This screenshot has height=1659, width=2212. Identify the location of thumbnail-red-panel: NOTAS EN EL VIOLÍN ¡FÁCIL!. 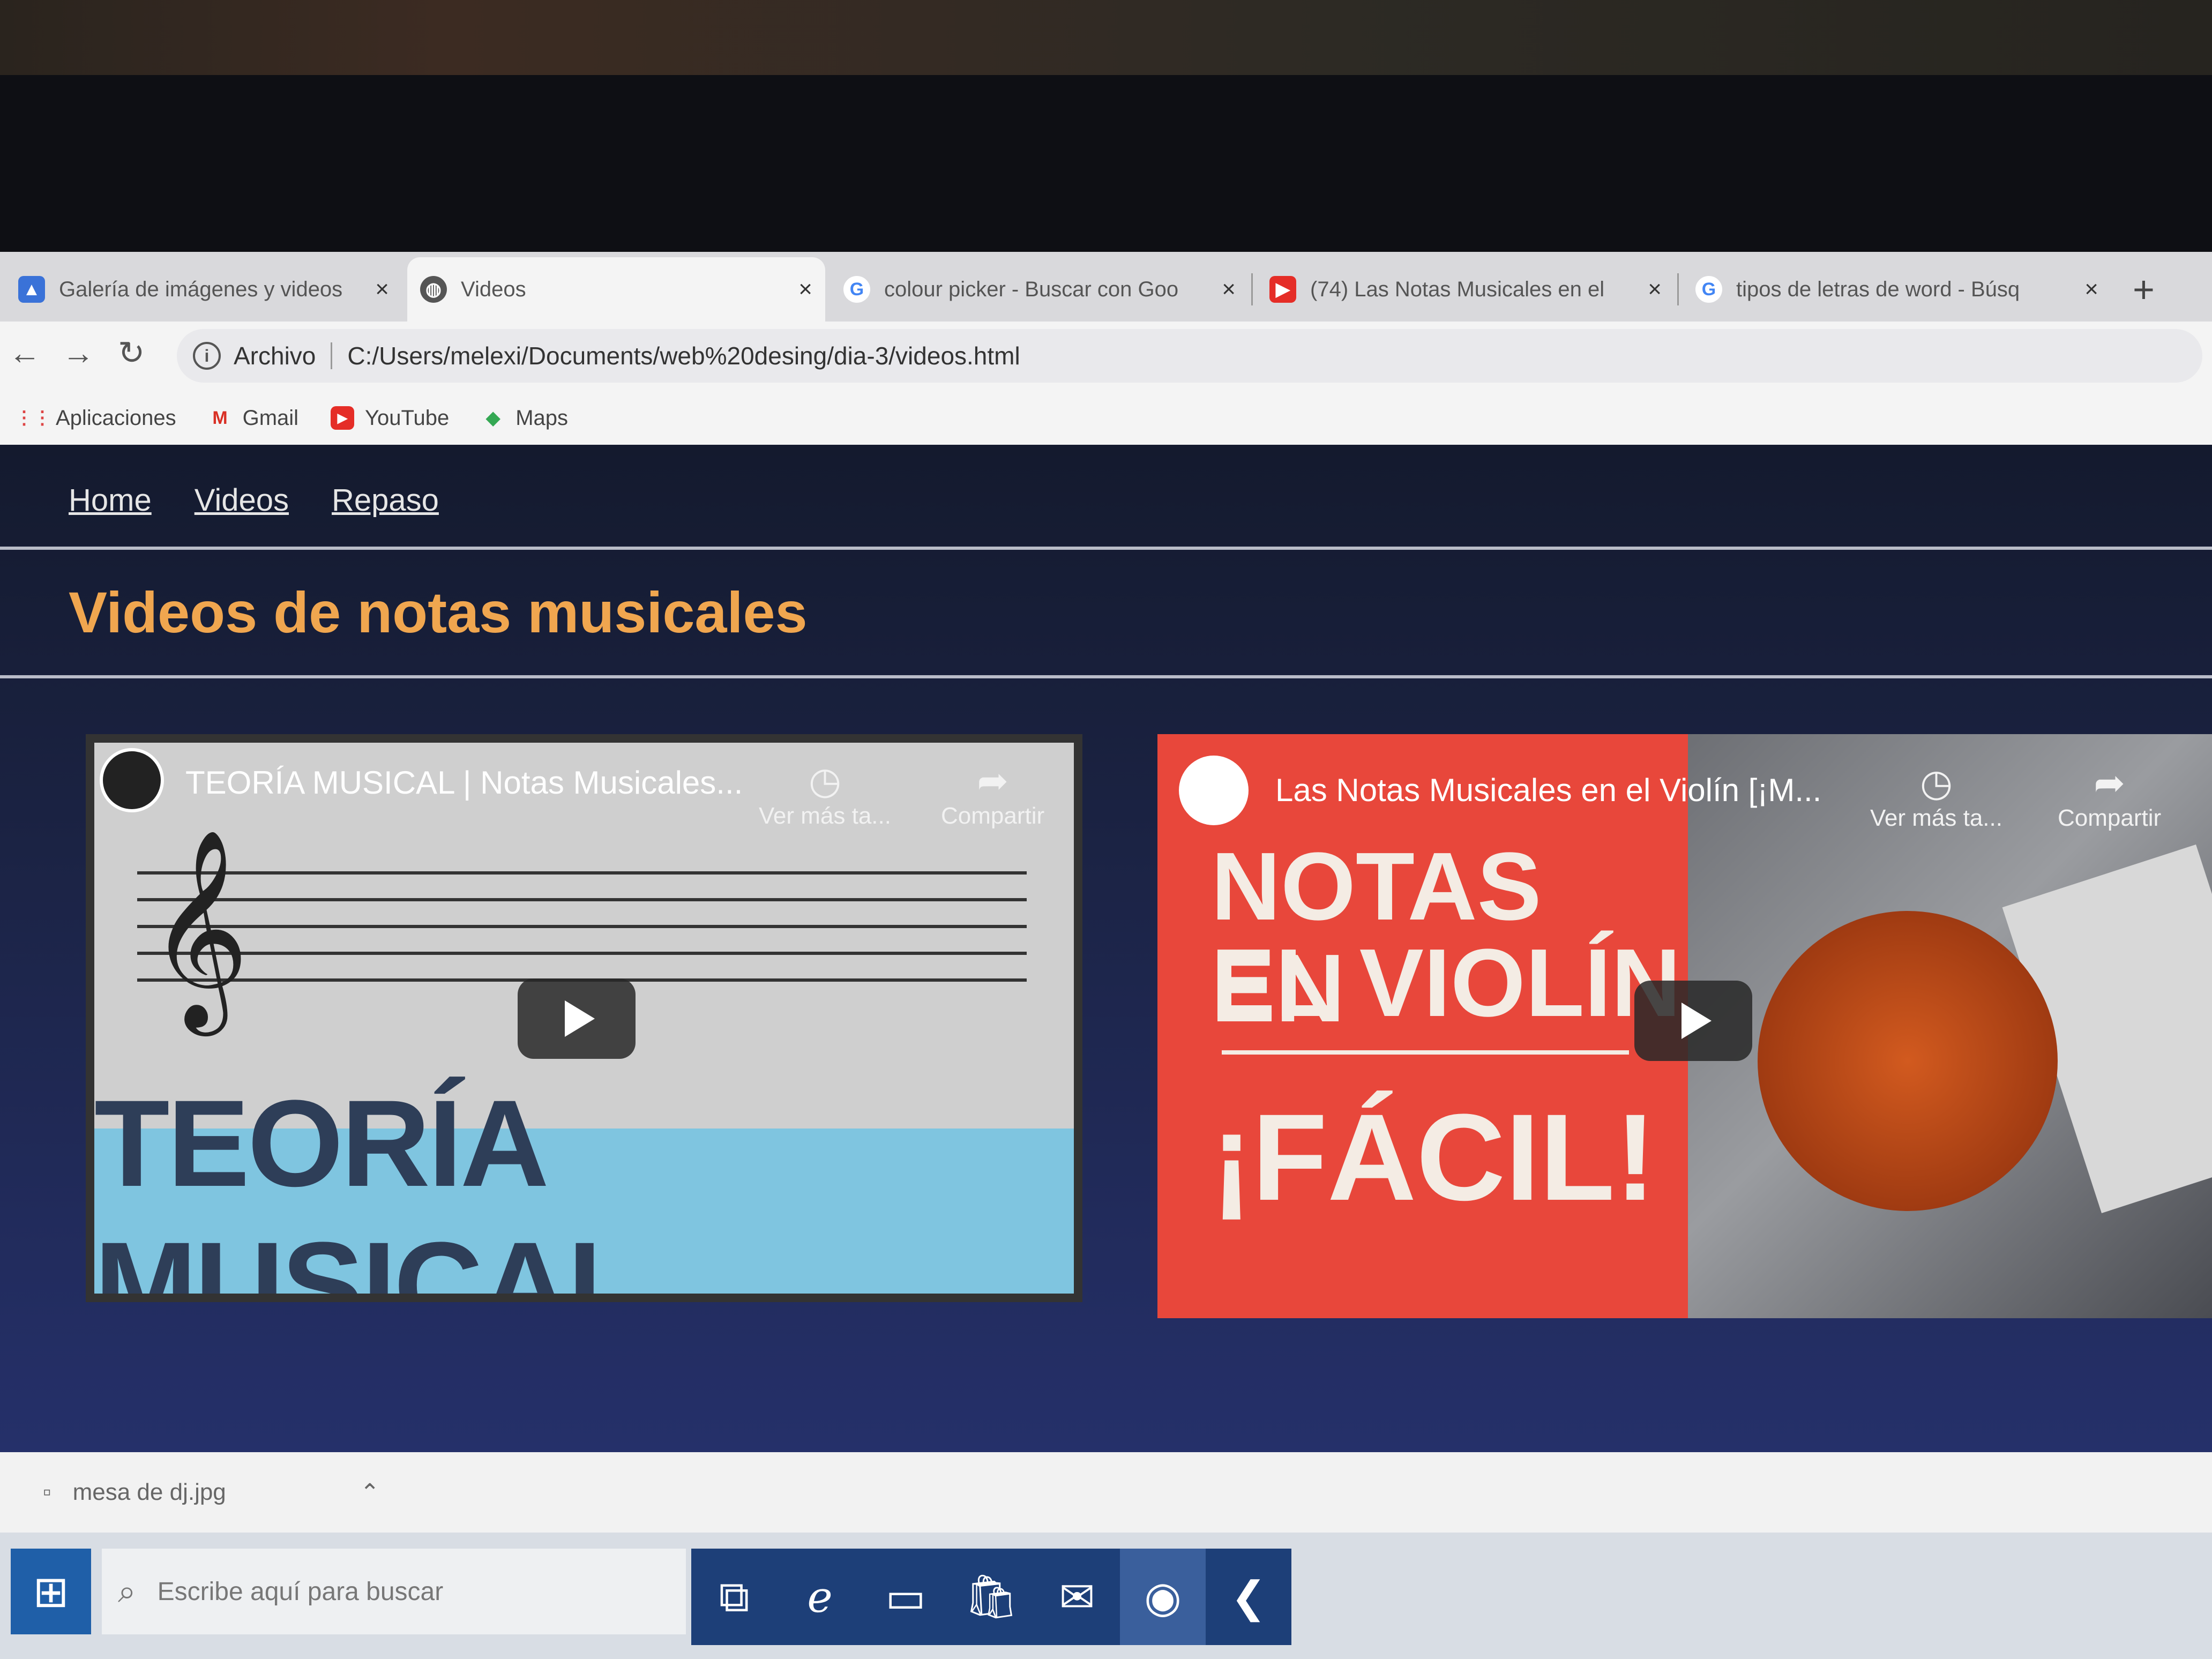
(1422, 1026).